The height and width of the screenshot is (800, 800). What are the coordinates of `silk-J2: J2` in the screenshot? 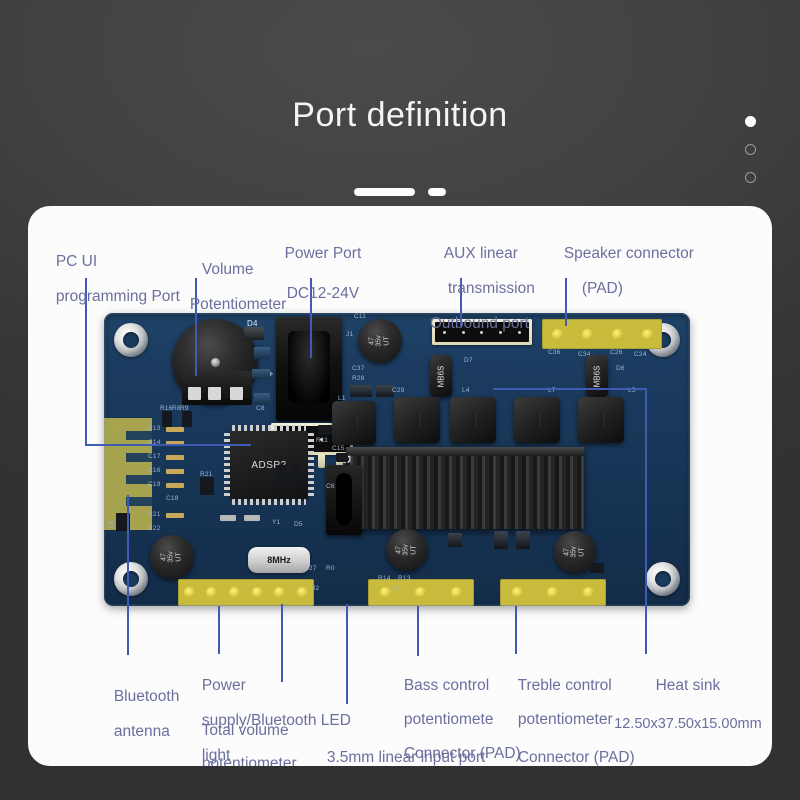 It's located at (316, 588).